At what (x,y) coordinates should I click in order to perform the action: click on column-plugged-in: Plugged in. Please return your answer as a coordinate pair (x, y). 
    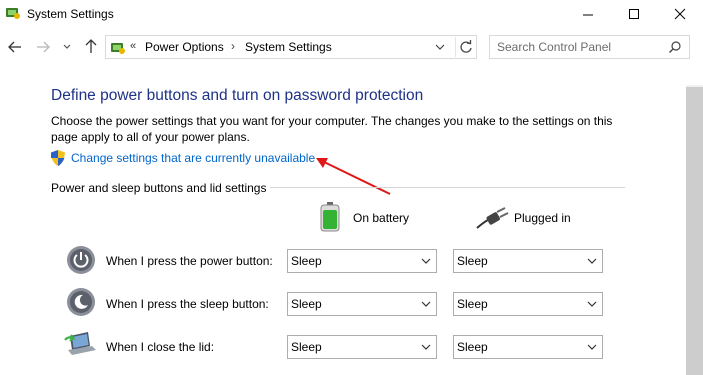
    Looking at the image, I should click on (542, 218).